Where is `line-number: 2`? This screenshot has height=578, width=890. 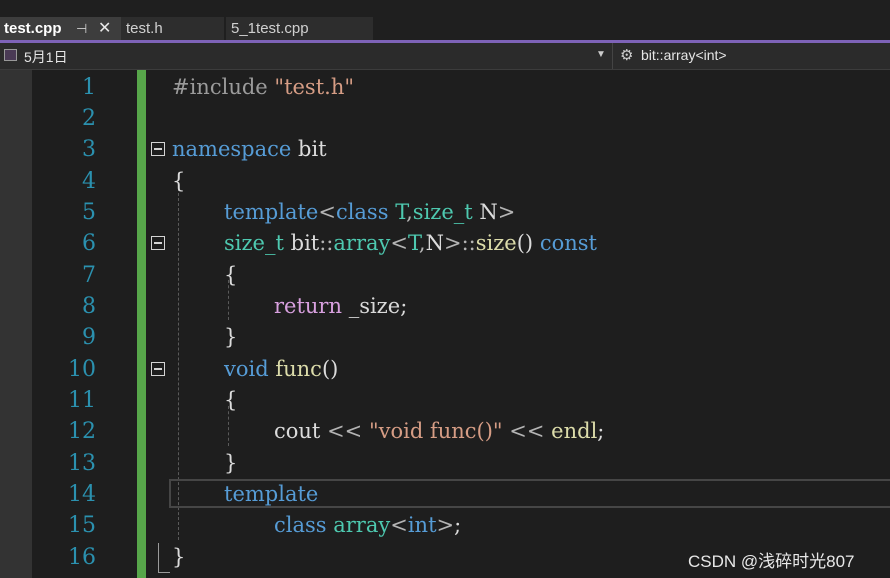
line-number: 2 is located at coordinates (89, 118).